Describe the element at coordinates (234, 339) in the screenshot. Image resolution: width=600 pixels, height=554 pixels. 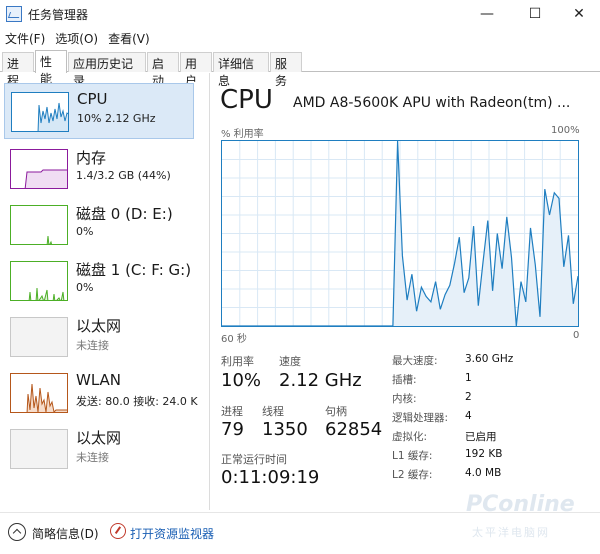
I see `graph-x-left: 60 秒` at that location.